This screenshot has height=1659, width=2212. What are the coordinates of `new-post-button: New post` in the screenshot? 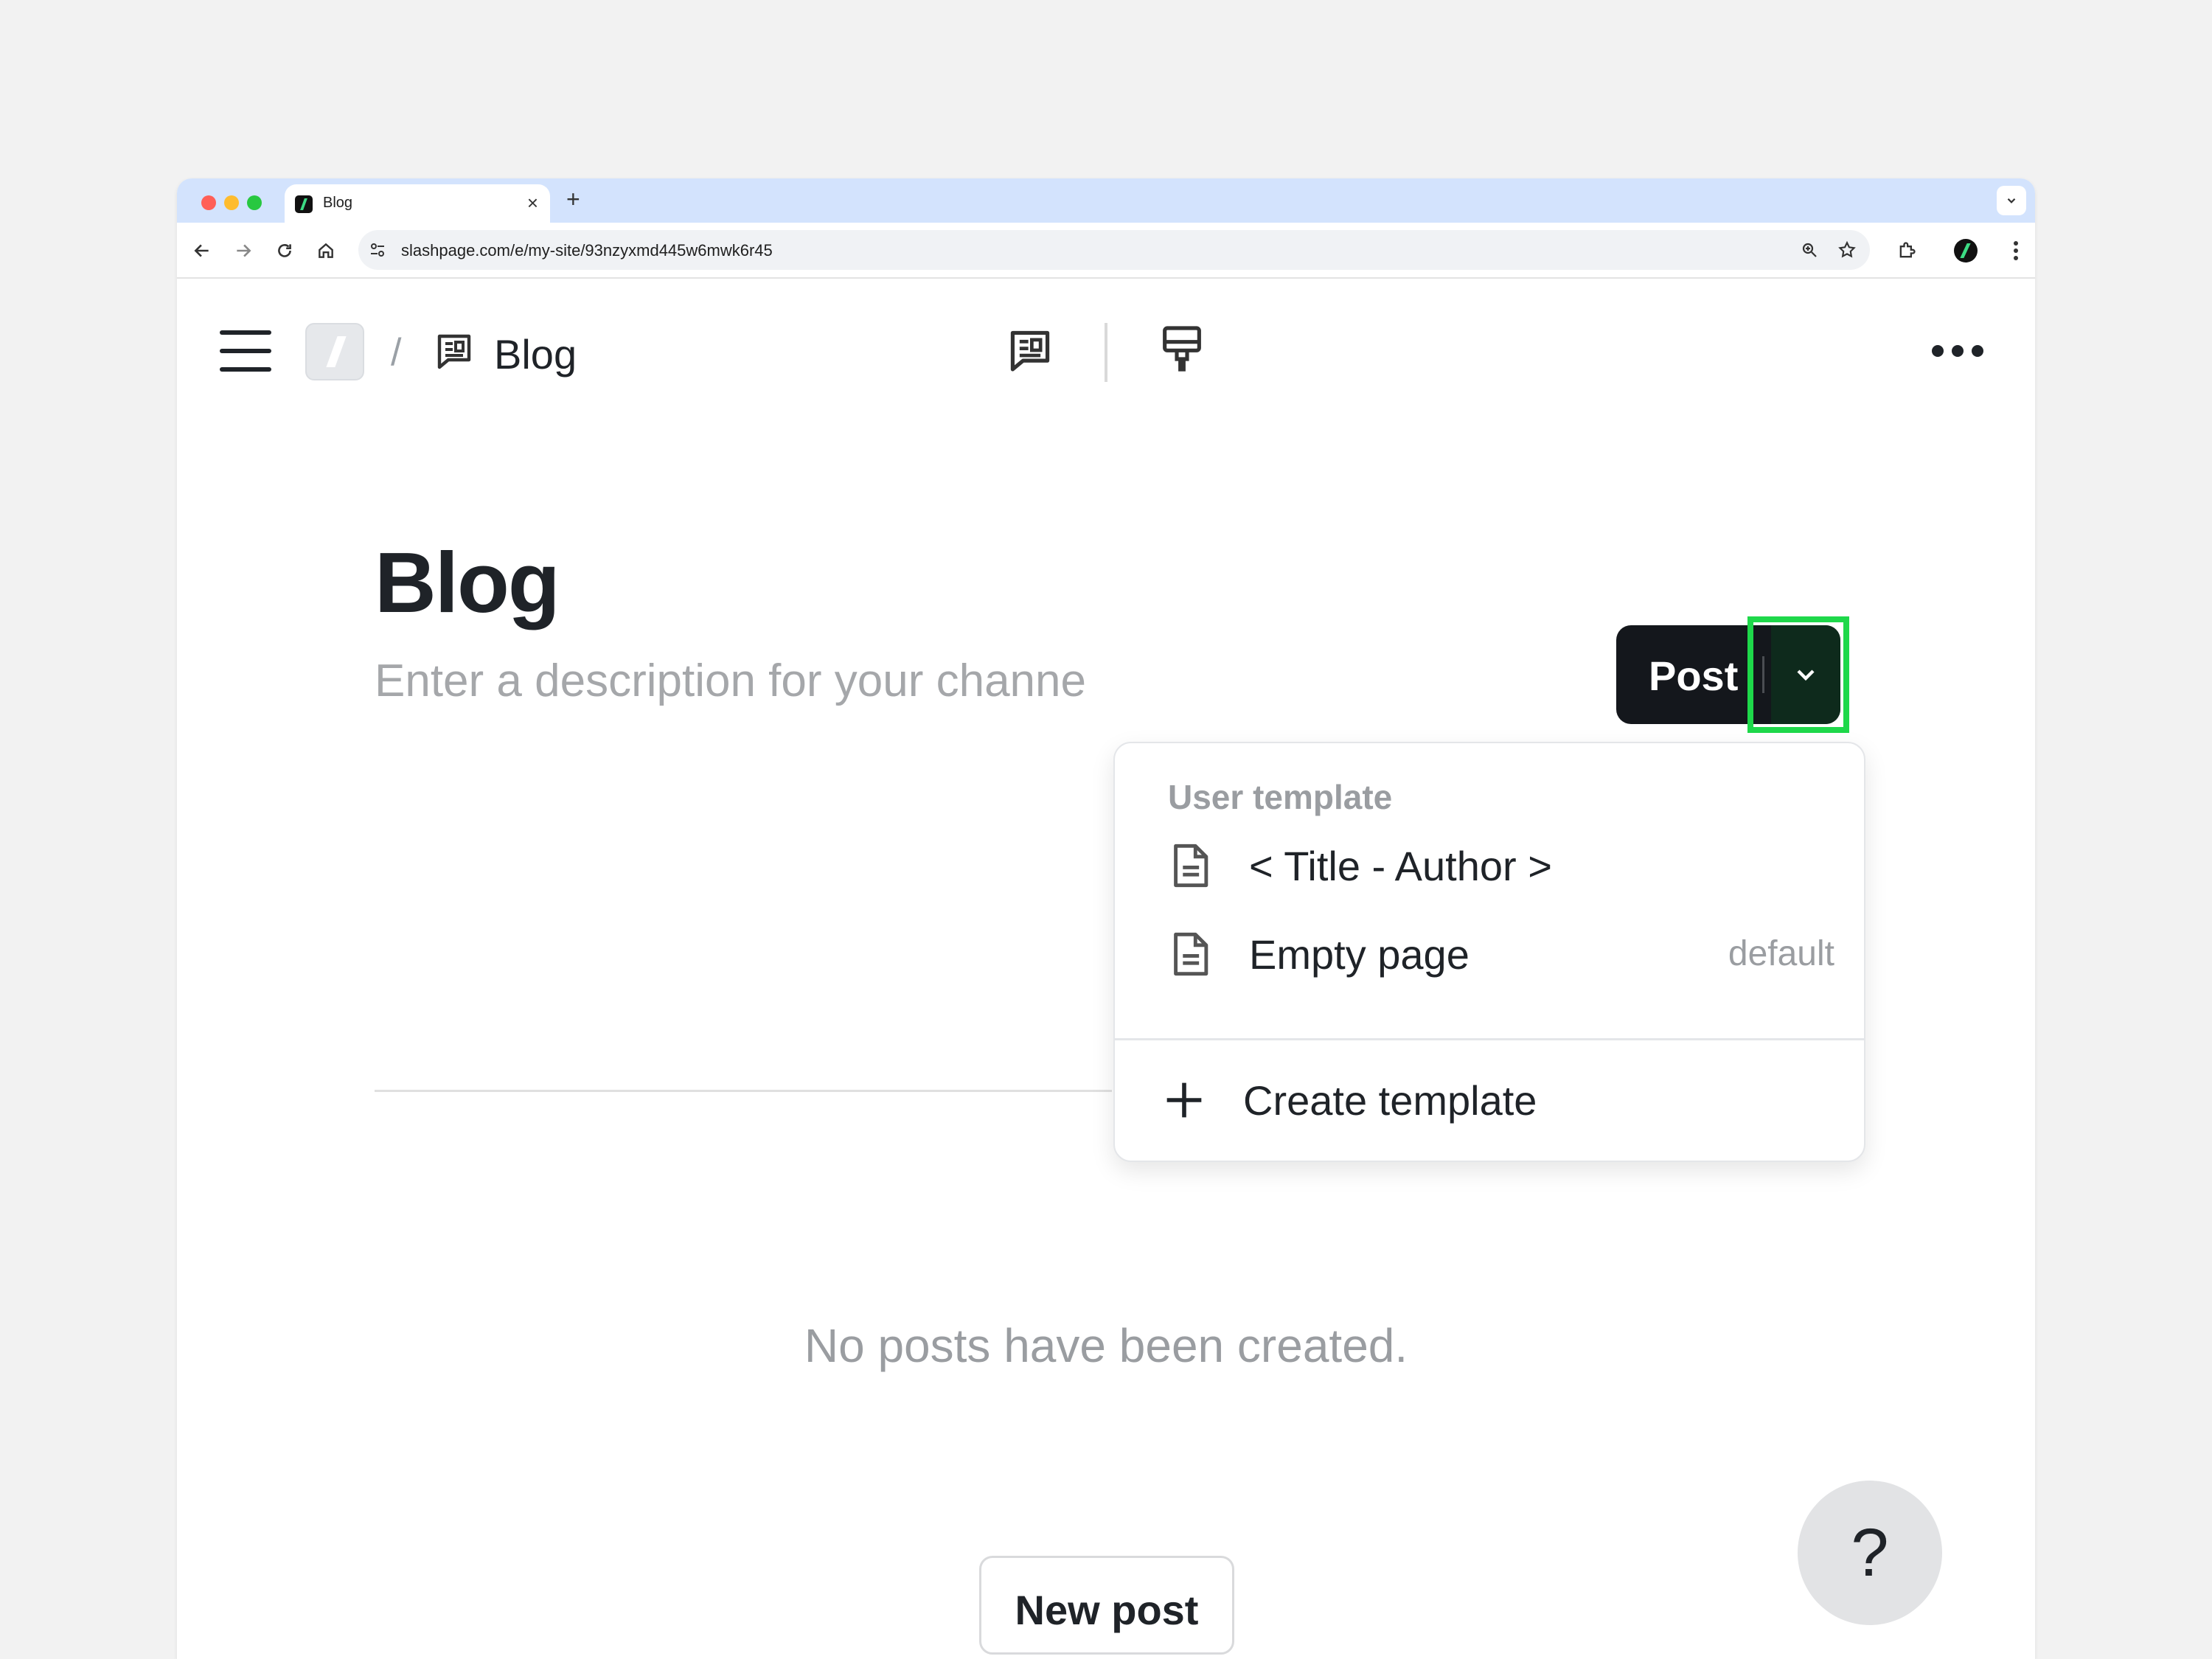 It's located at (1106, 1605).